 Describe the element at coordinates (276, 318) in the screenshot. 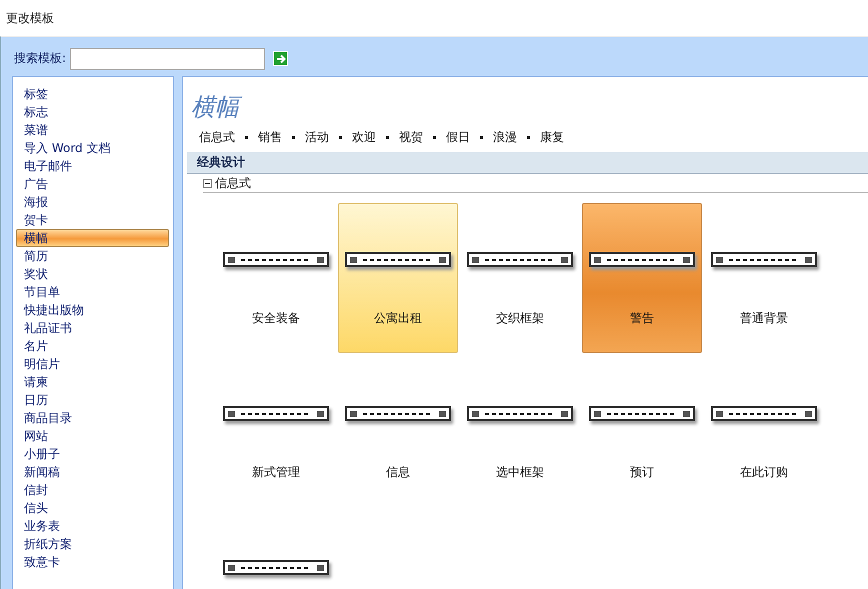

I see `template-label: 安全装备` at that location.